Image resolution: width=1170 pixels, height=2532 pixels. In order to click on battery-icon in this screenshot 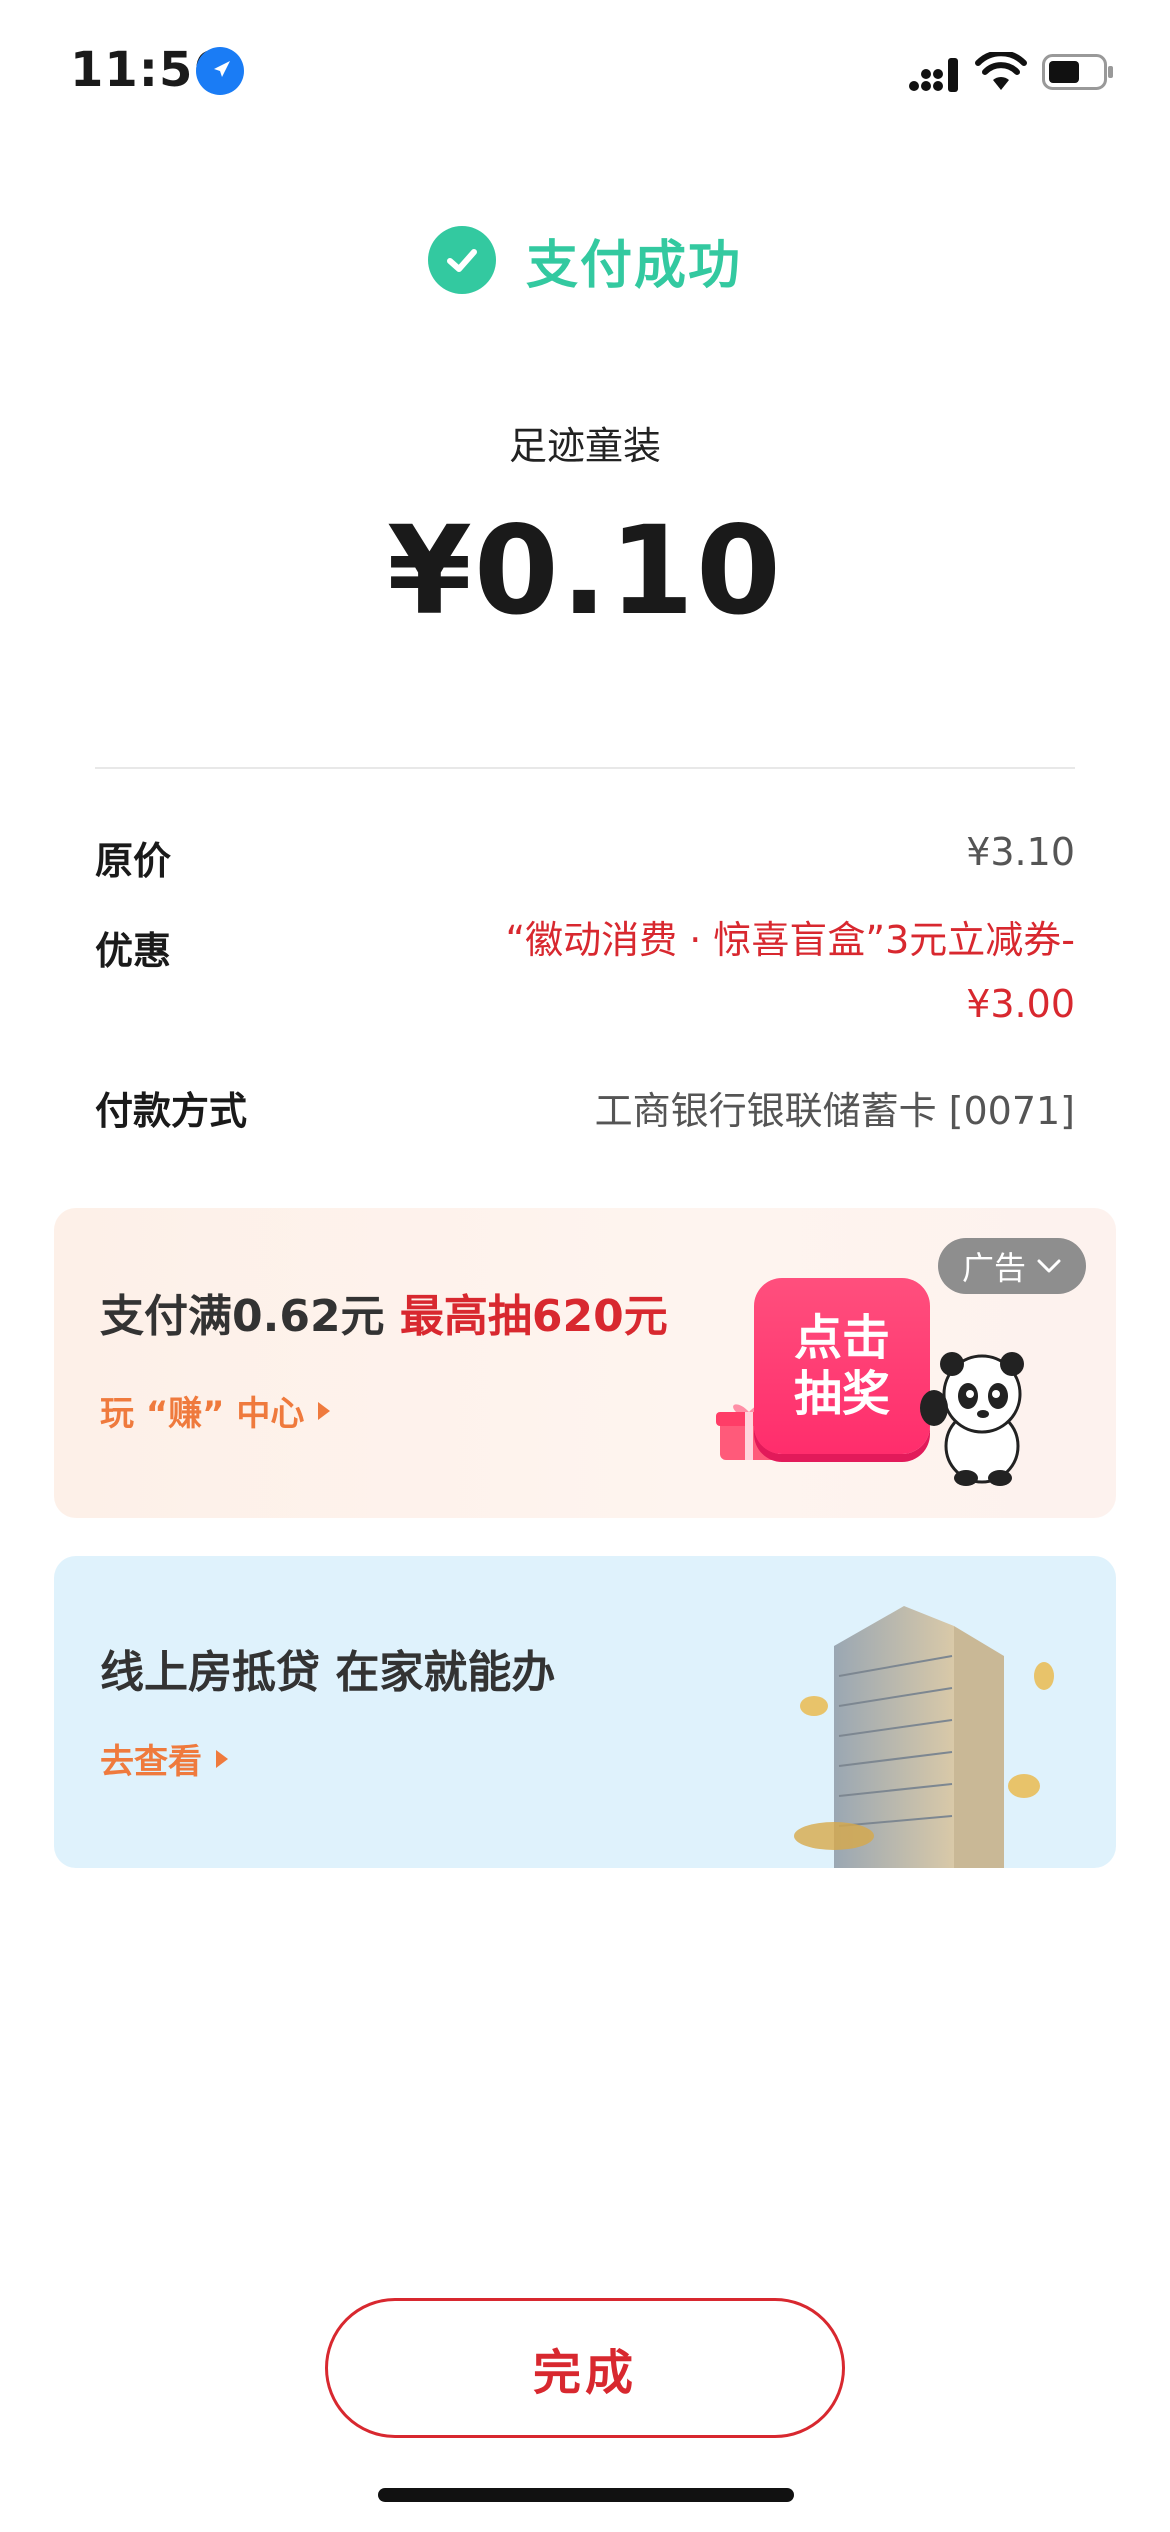, I will do `click(1077, 72)`.